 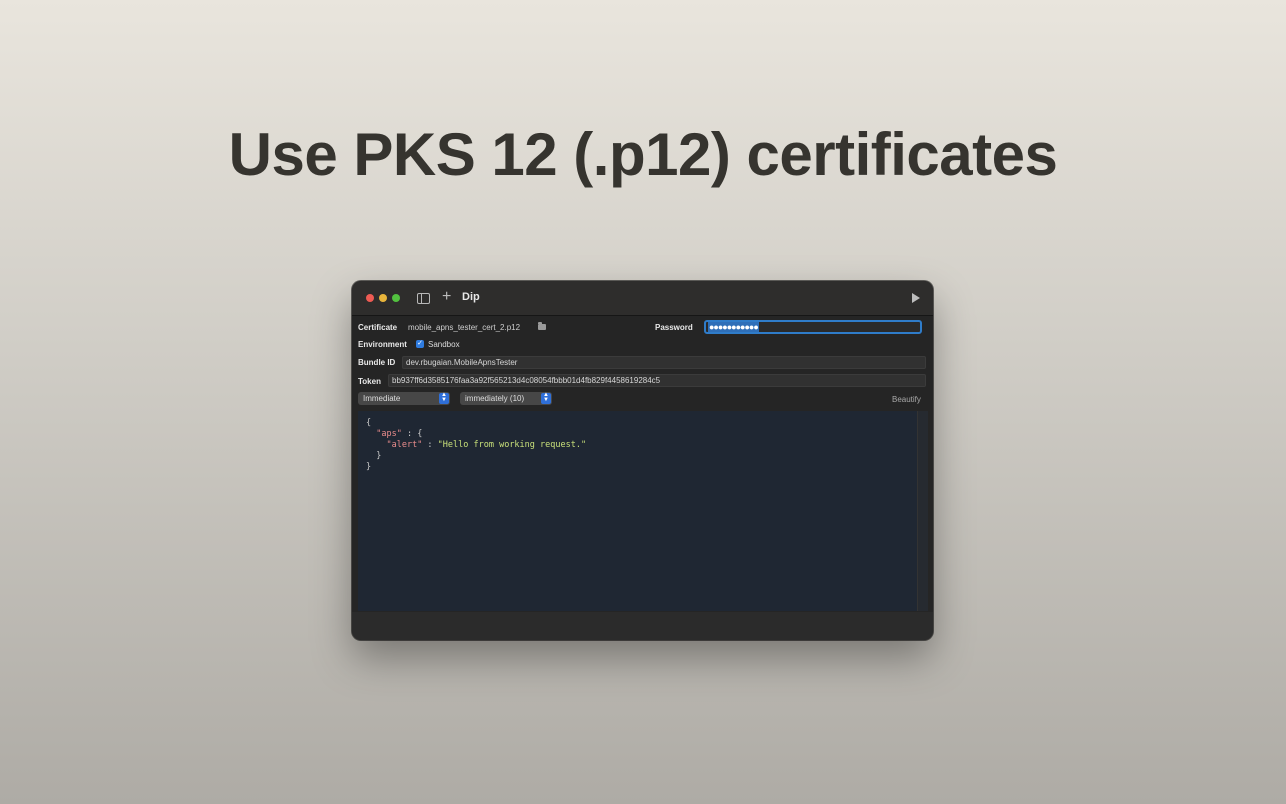 What do you see at coordinates (512, 445) in the screenshot?
I see `code-string-alert: "Hello from working request."` at bounding box center [512, 445].